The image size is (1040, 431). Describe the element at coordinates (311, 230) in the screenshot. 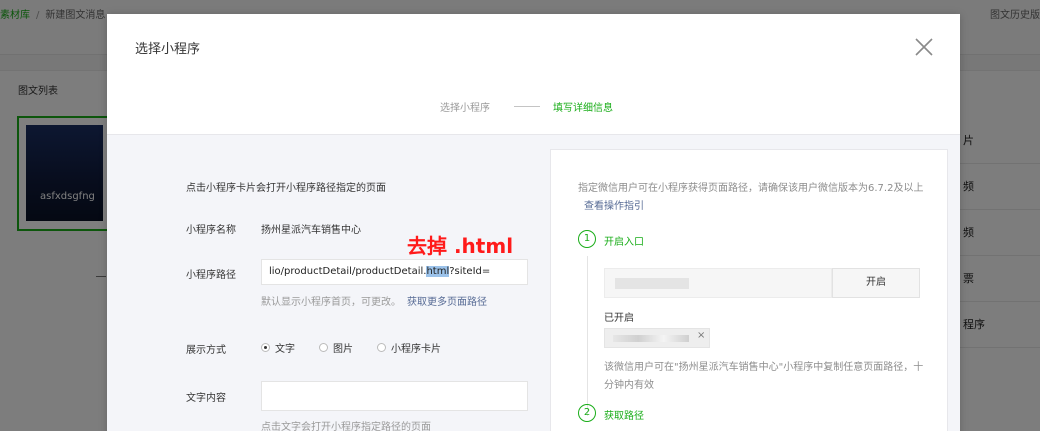

I see `miniprogram-name: 扬州星派汽车销售中心` at that location.